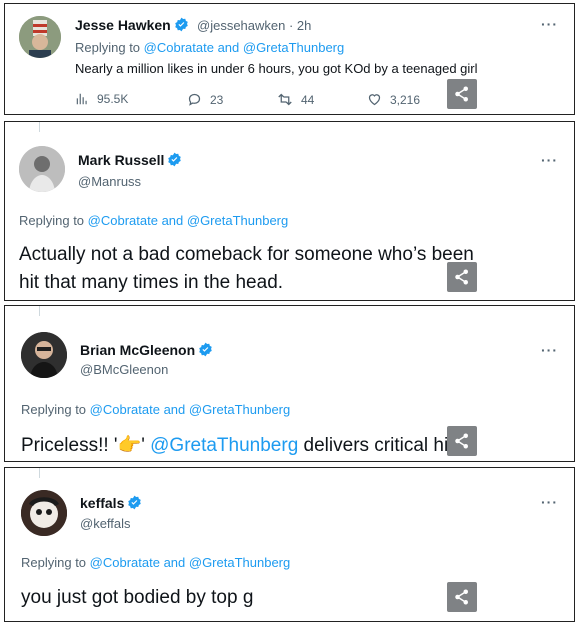  I want to click on author-name: keffals, so click(111, 504).